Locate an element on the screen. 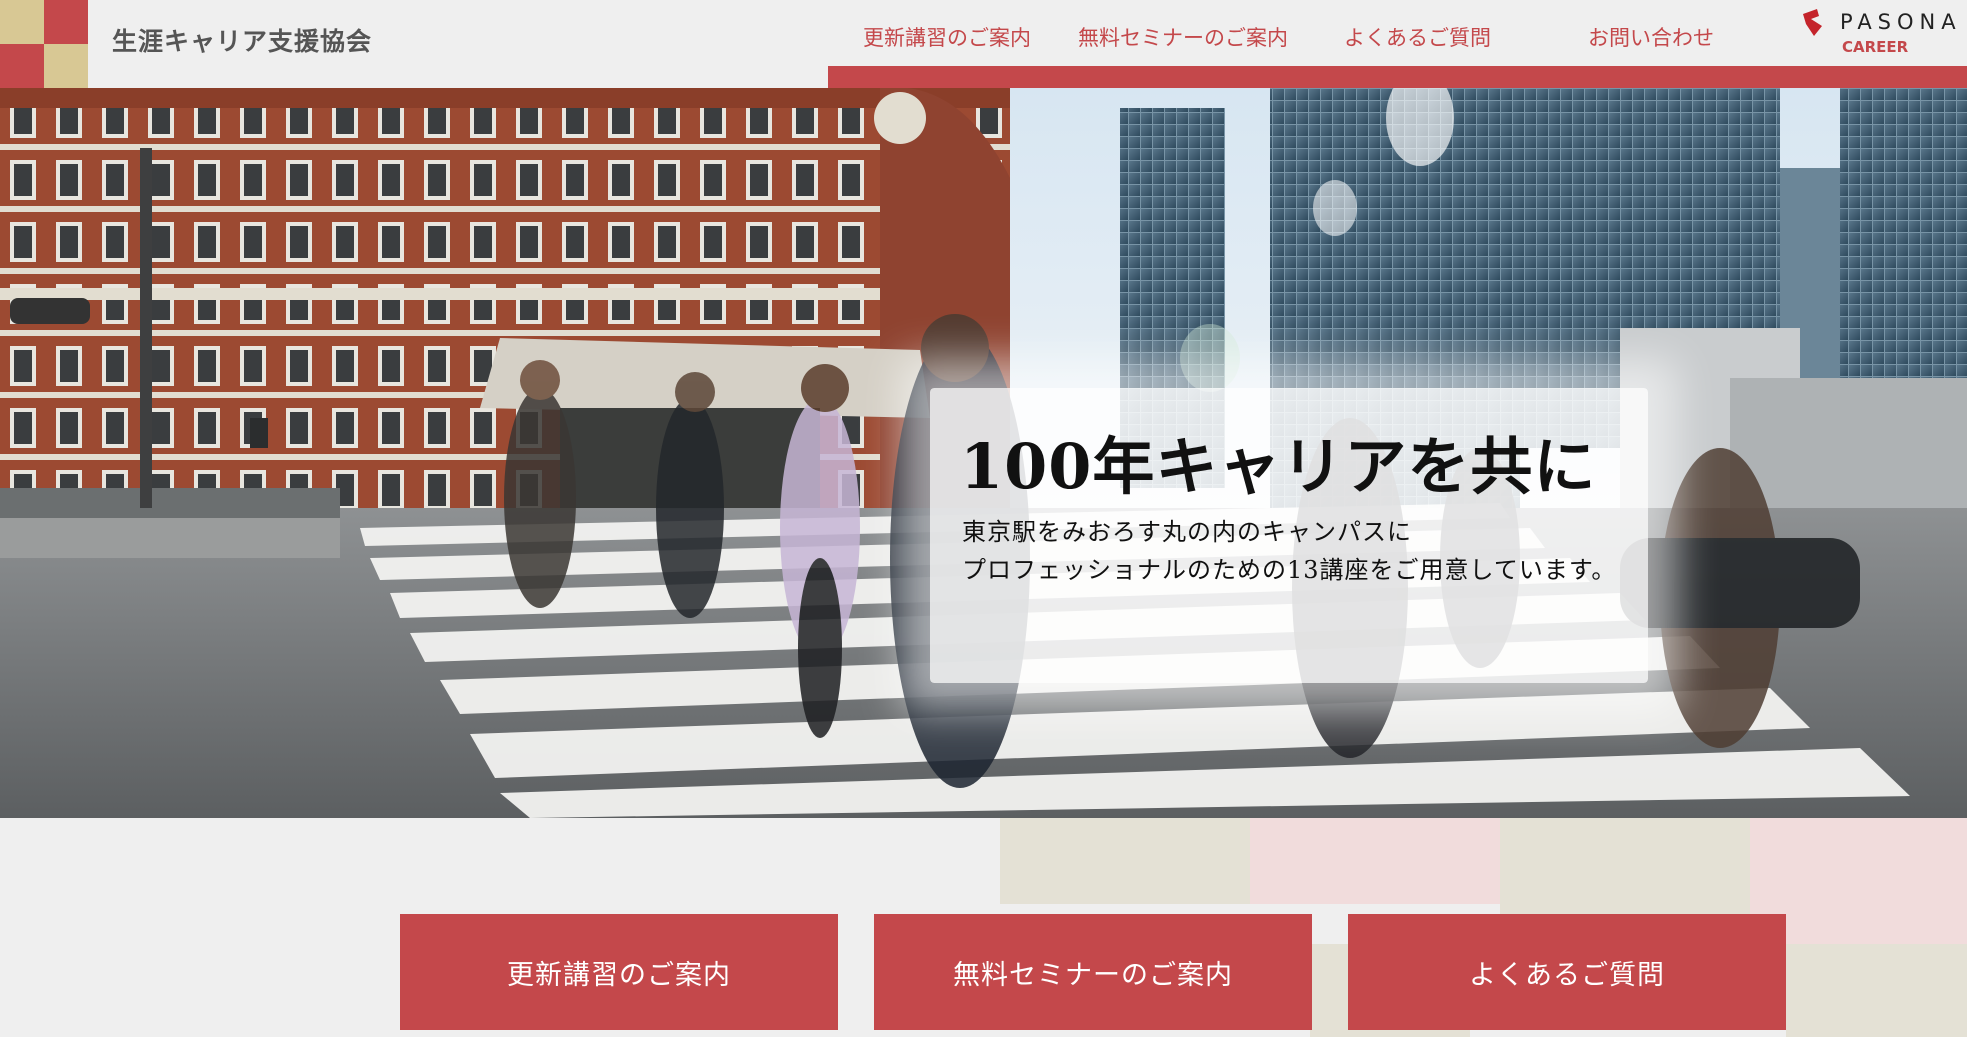 The height and width of the screenshot is (1037, 1967). cta-free-seminar-button: 無料セミナーのご案内 is located at coordinates (1093, 972).